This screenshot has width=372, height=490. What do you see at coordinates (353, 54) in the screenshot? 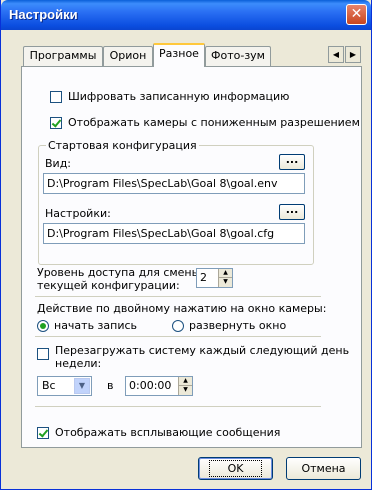
I see `tab-scroll-right-icon: ▶` at bounding box center [353, 54].